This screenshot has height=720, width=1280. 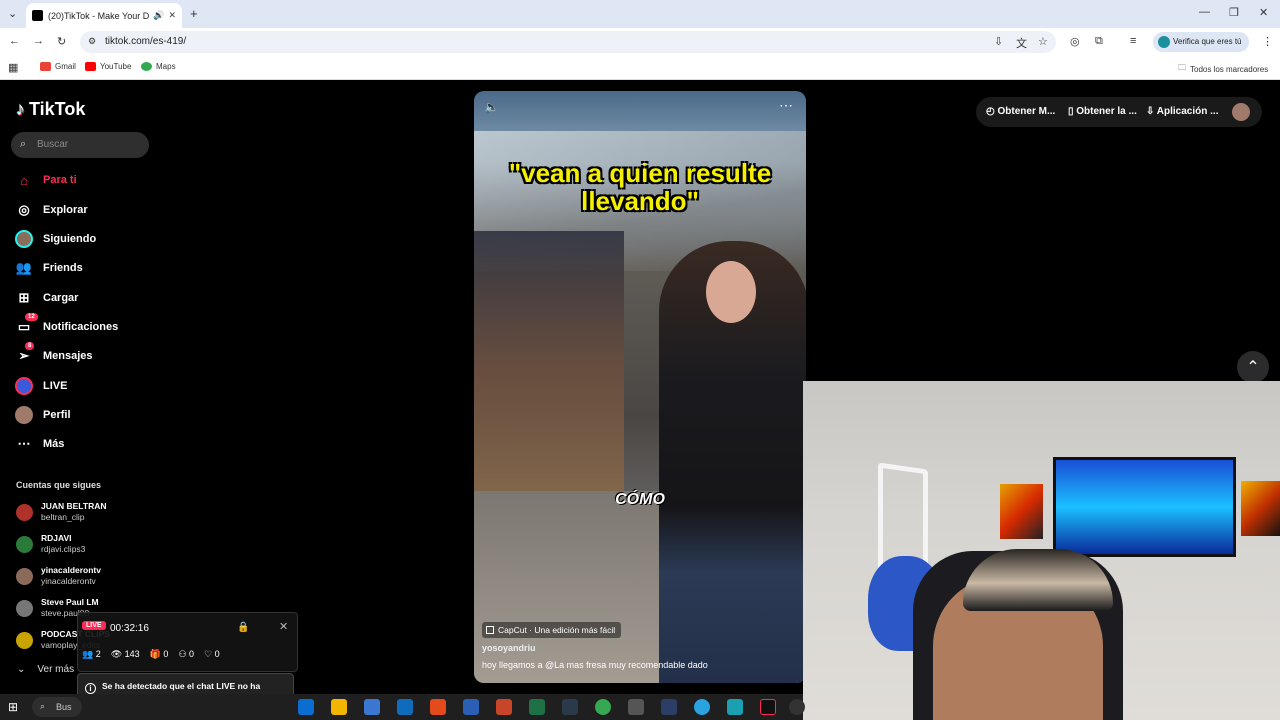 I want to click on followed-account: yinacalderontv yinacalderontv, so click(x=58, y=576).